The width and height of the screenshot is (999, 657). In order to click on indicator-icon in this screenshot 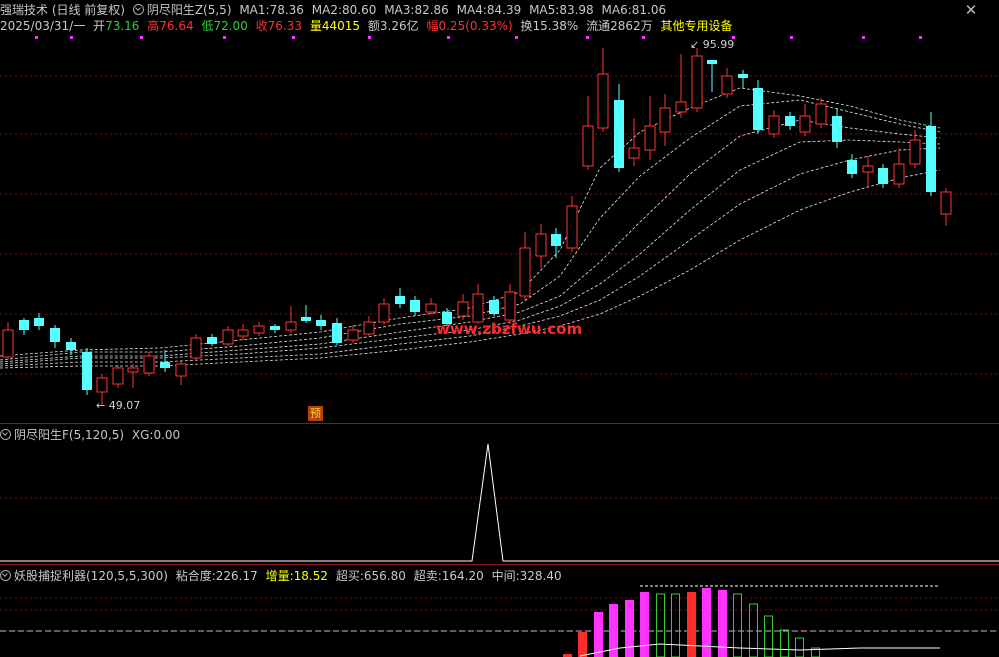, I will do `click(5, 575)`.